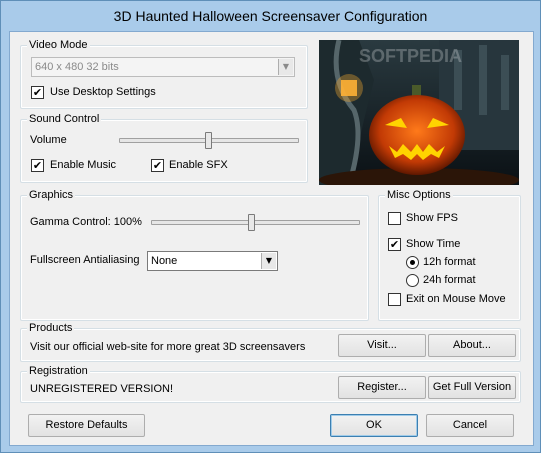 The height and width of the screenshot is (453, 541). I want to click on format-12h-label: 12h format, so click(449, 262).